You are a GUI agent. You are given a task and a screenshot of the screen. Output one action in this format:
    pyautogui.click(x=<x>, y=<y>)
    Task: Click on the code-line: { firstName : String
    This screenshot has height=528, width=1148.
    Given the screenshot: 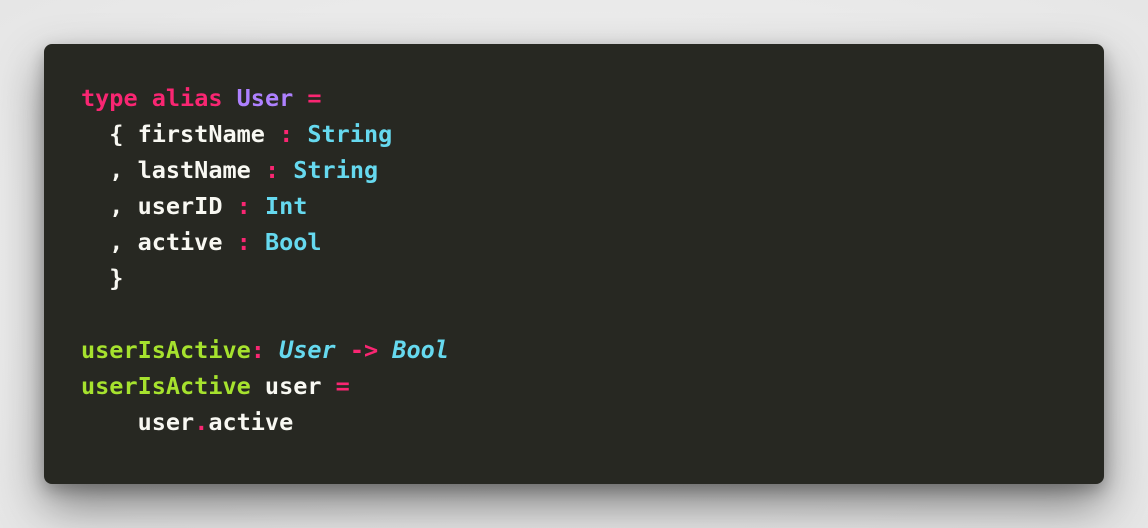 What is the action you would take?
    pyautogui.click(x=265, y=134)
    